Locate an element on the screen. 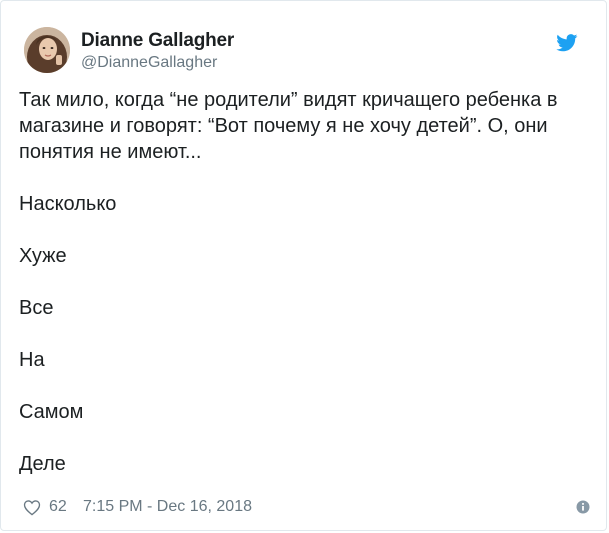 This screenshot has width=609, height=533. heart-icon is located at coordinates (32, 507).